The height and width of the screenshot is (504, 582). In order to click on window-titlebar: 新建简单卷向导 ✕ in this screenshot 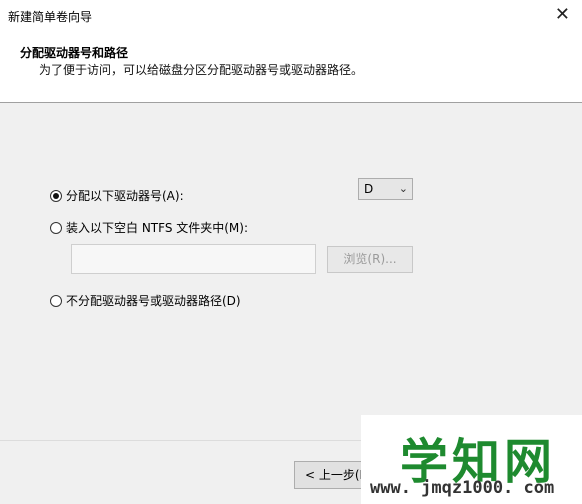, I will do `click(291, 16)`.